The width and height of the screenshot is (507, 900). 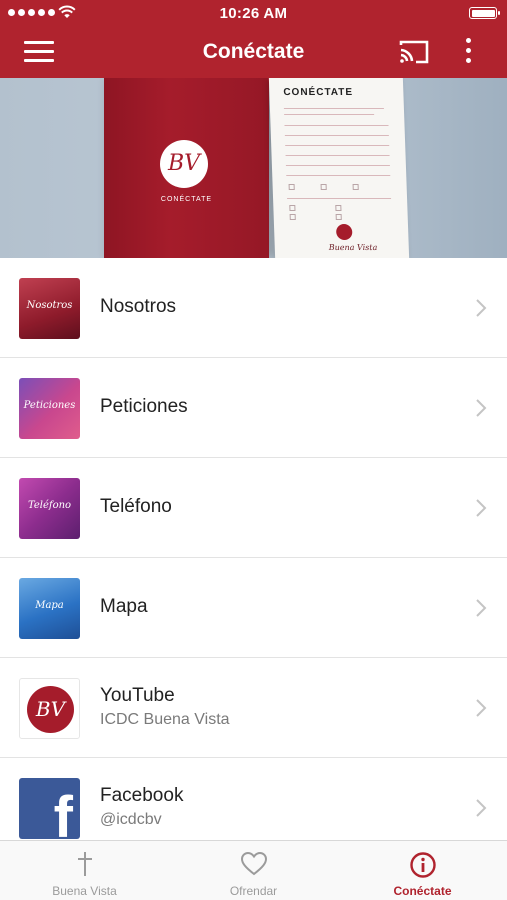 What do you see at coordinates (186, 199) in the screenshot?
I see `folder-label: CONÉCTATE` at bounding box center [186, 199].